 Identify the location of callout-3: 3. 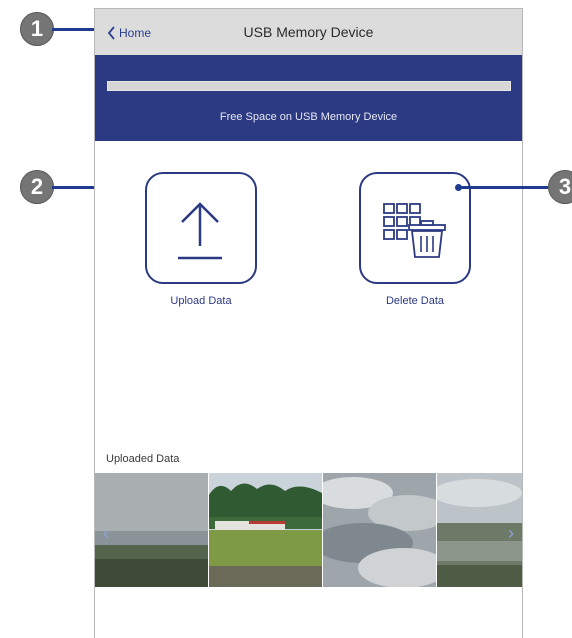
(560, 187).